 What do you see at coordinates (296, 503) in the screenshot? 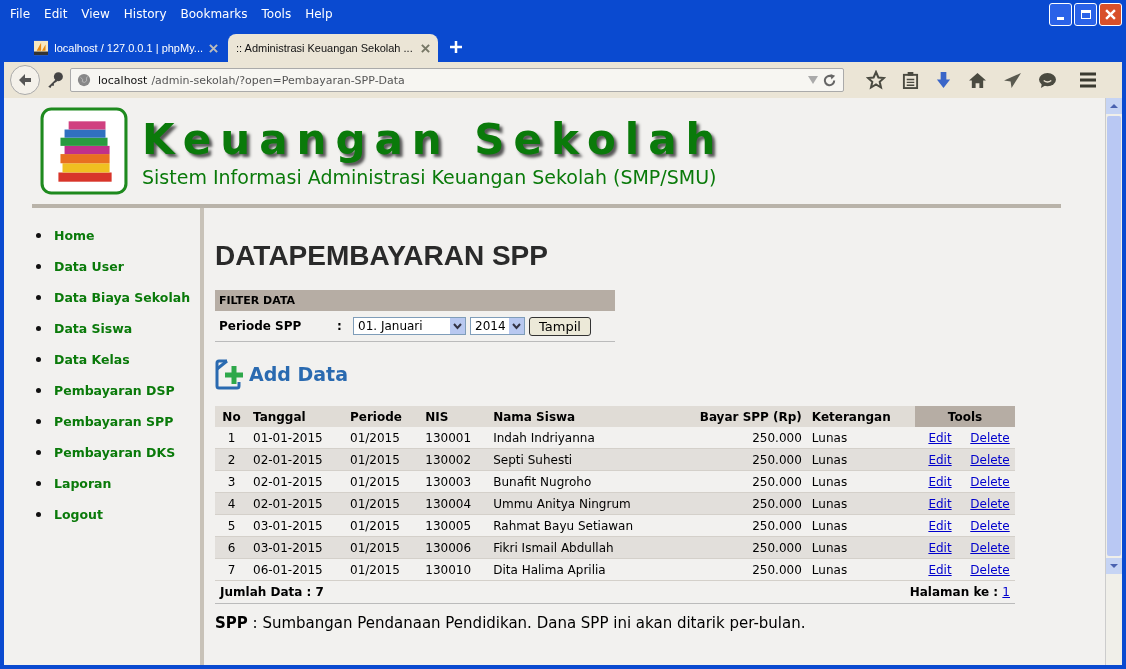
I see `date-cell: 02-01-2015` at bounding box center [296, 503].